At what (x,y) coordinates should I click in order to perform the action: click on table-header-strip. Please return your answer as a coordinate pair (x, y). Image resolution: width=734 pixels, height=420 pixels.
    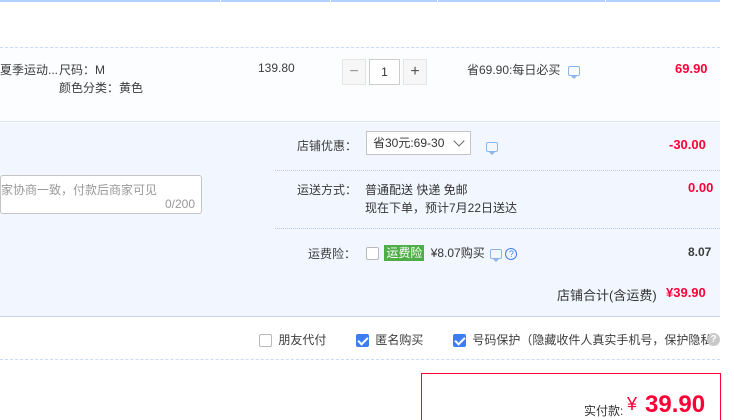
    Looking at the image, I should click on (360, 1).